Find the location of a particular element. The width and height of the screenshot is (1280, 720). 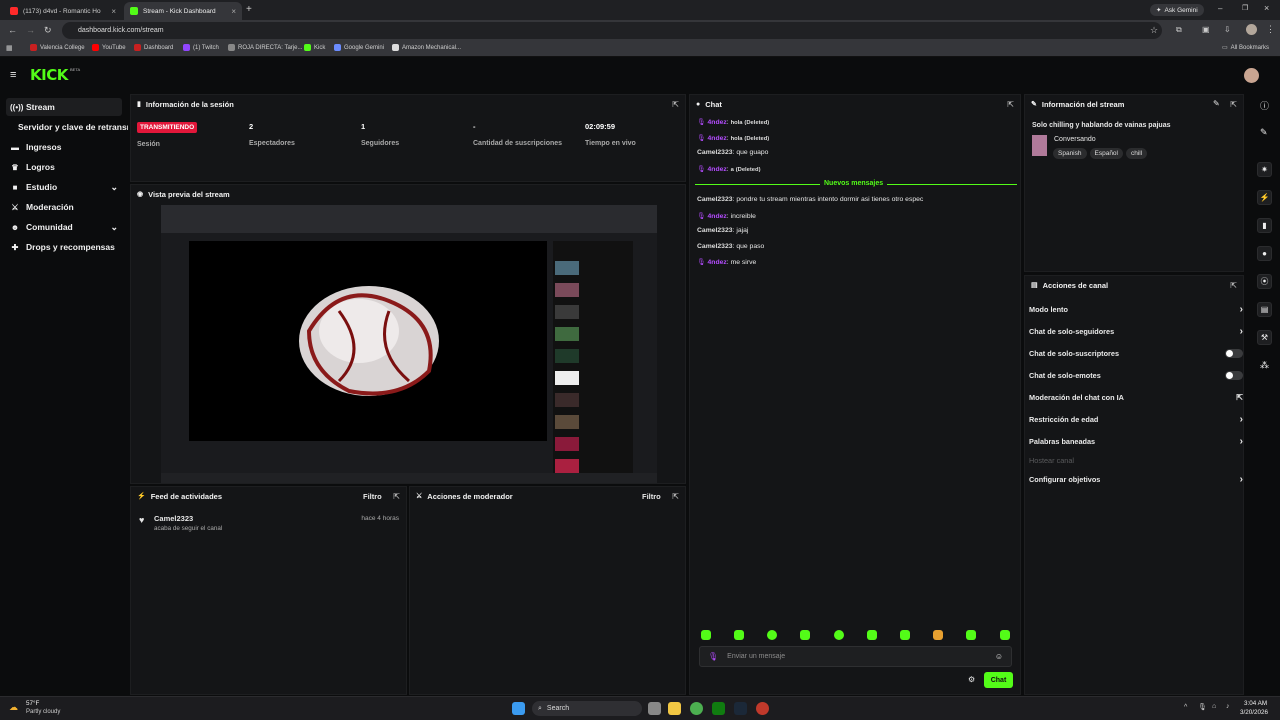

goals-row: Configurar objetivos › is located at coordinates (1136, 479).